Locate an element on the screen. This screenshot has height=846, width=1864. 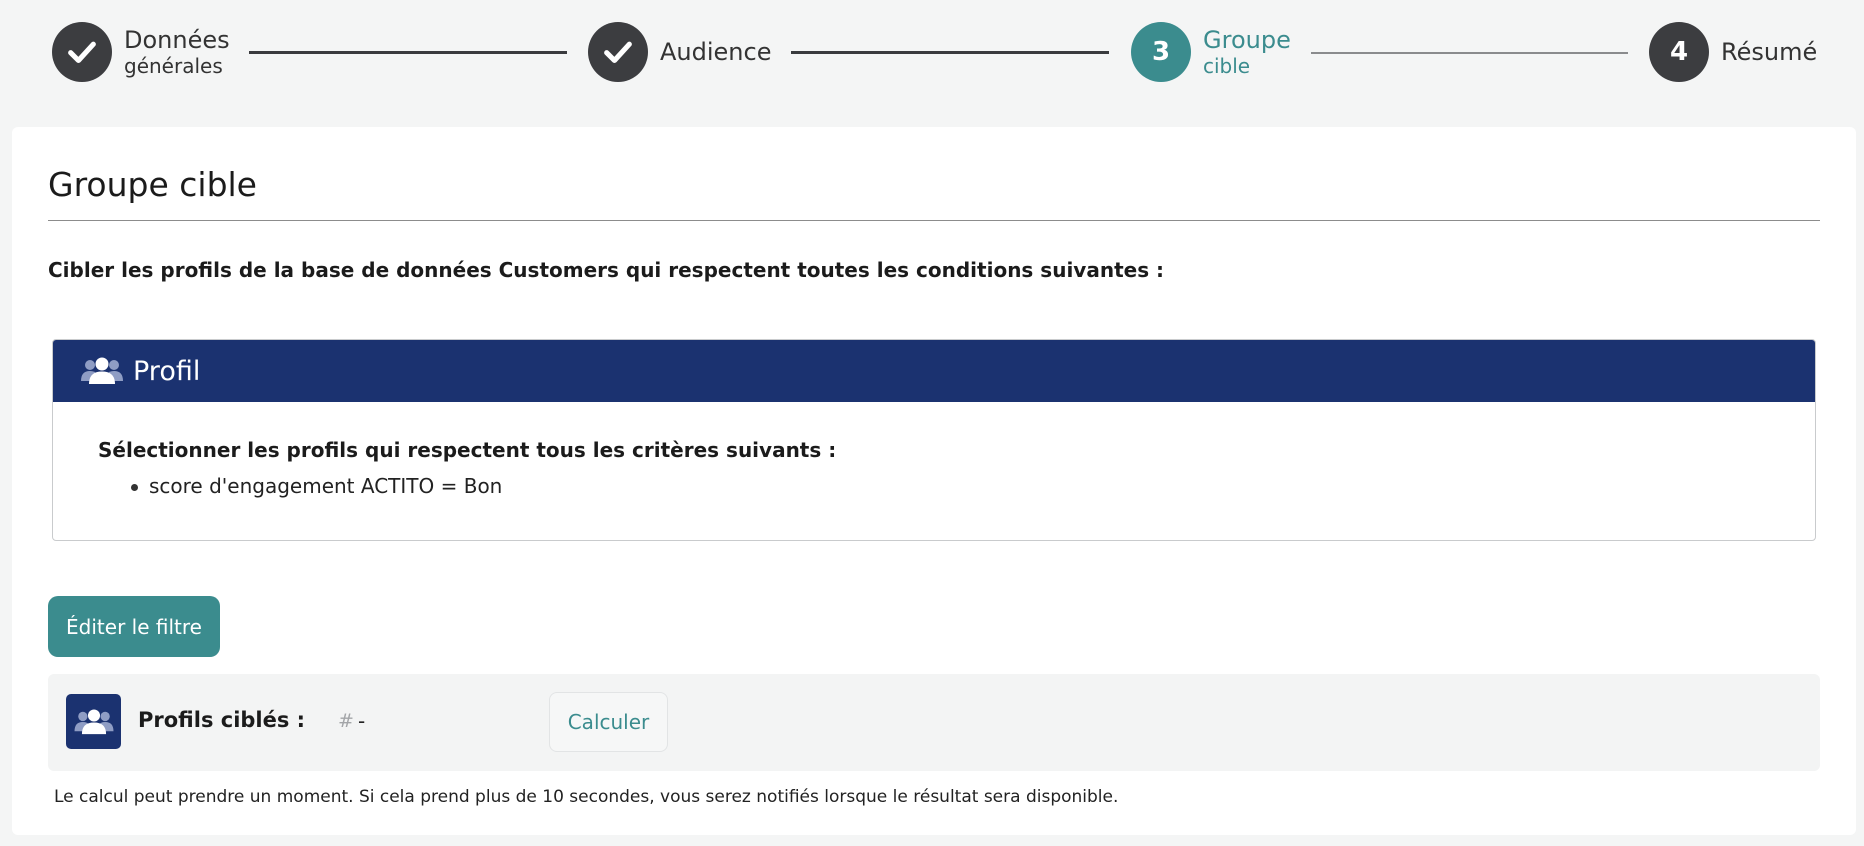
step-1-label: Données générales is located at coordinates (177, 52).